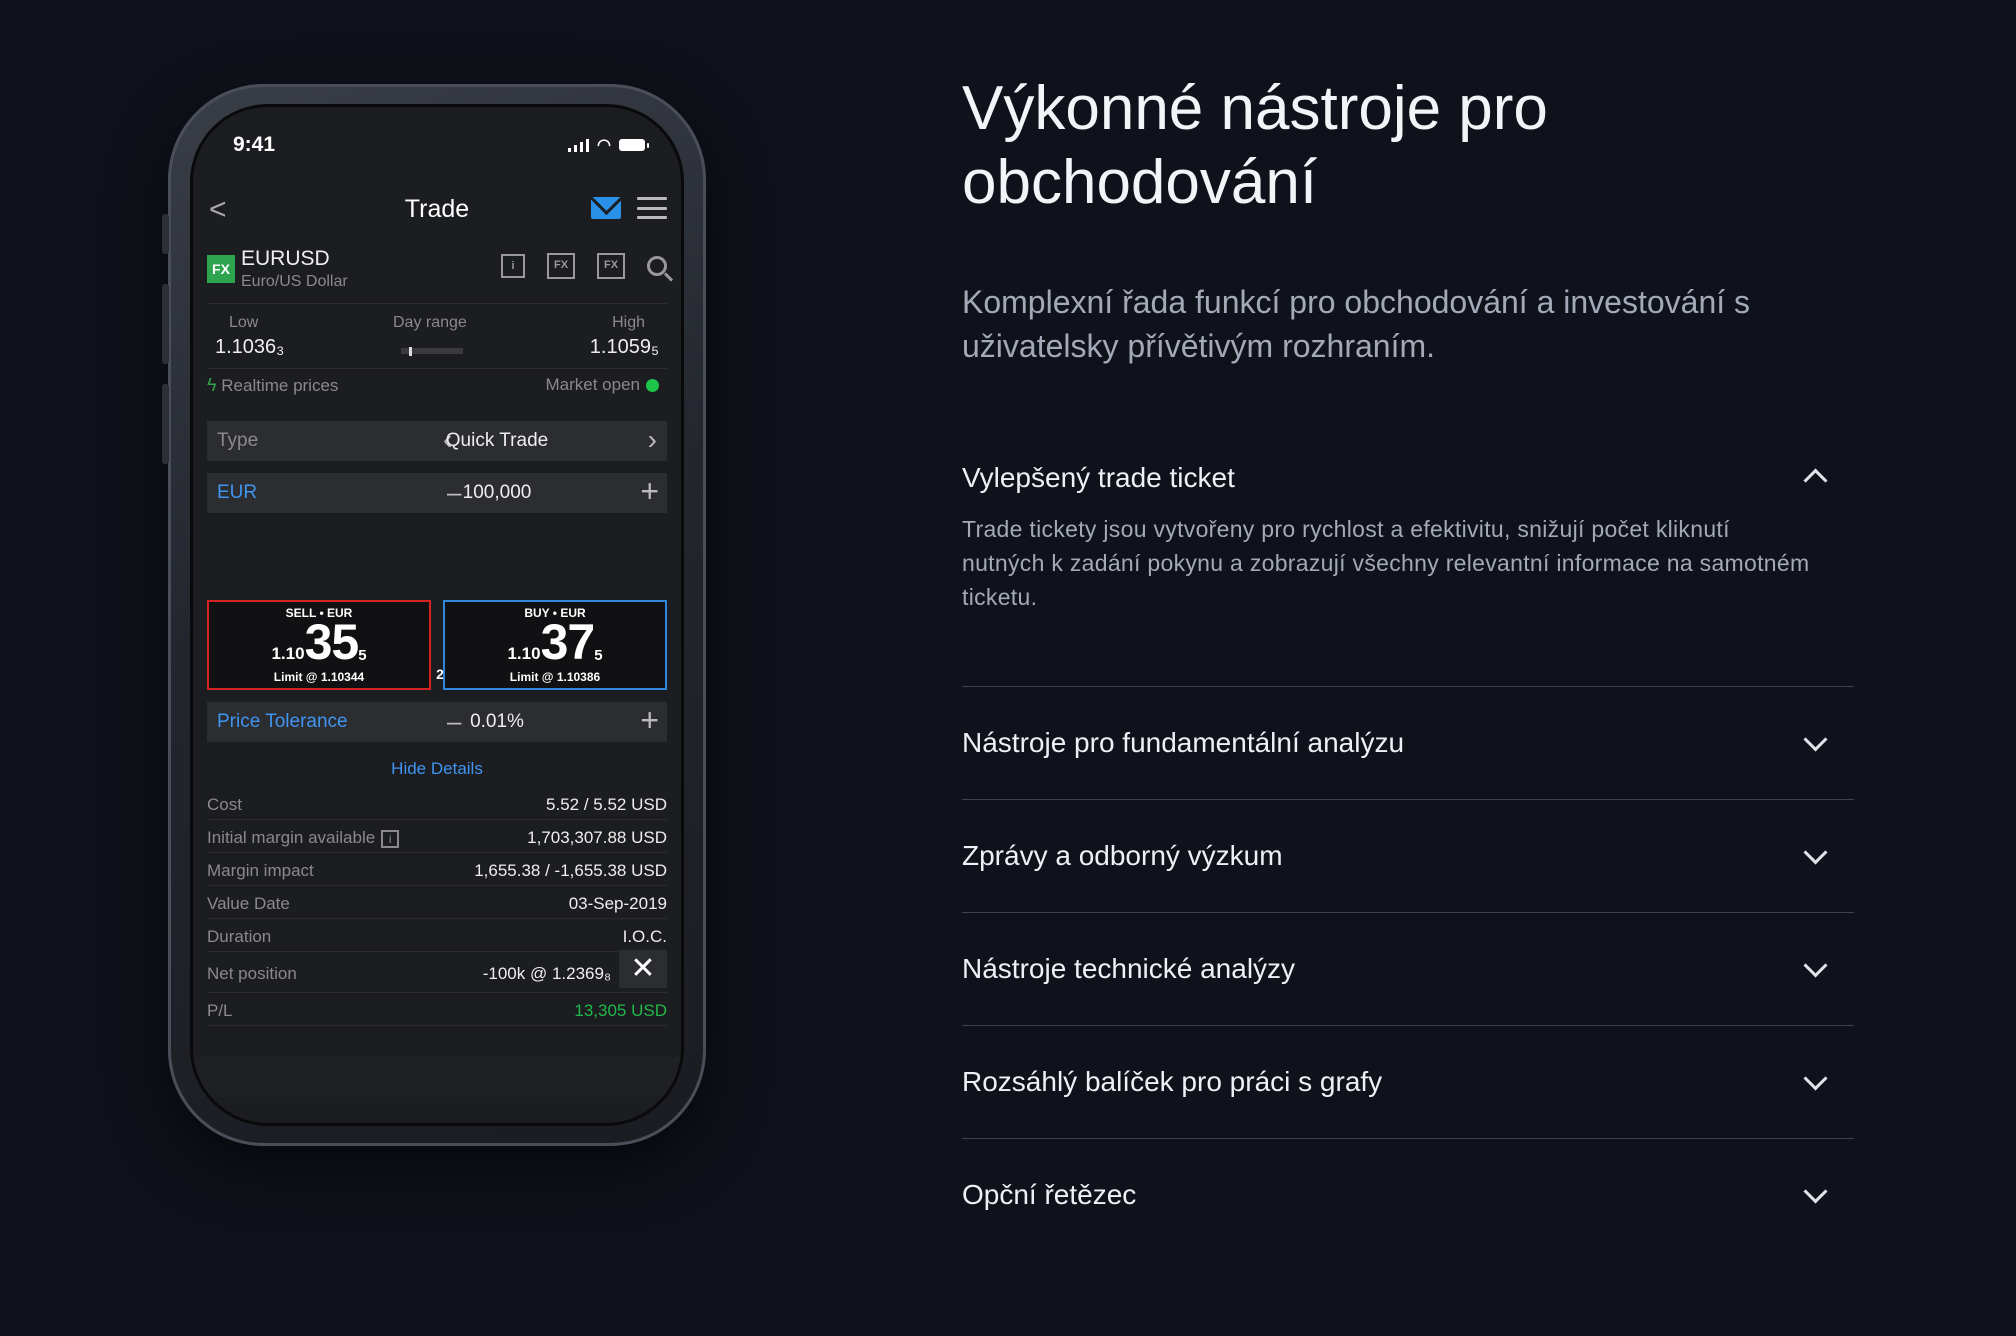 The width and height of the screenshot is (2016, 1336). Describe the element at coordinates (497, 493) in the screenshot. I see `amount-value: 100,000` at that location.